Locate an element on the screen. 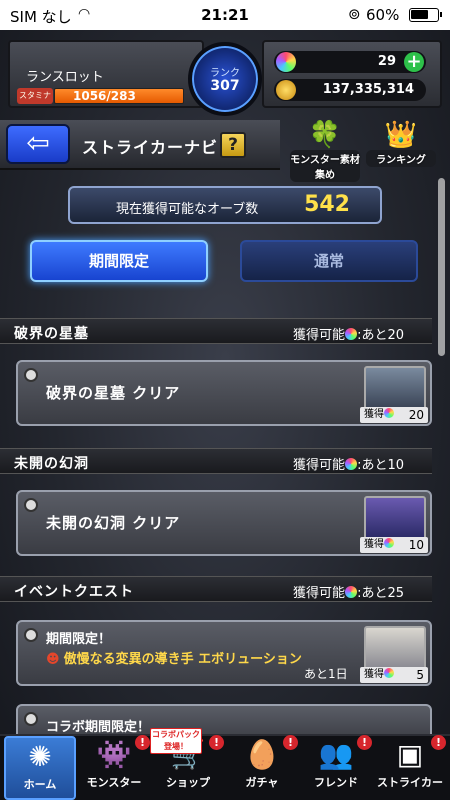 Image resolution: width=450 pixels, height=800 pixels. reward-value: 5 is located at coordinates (420, 675).